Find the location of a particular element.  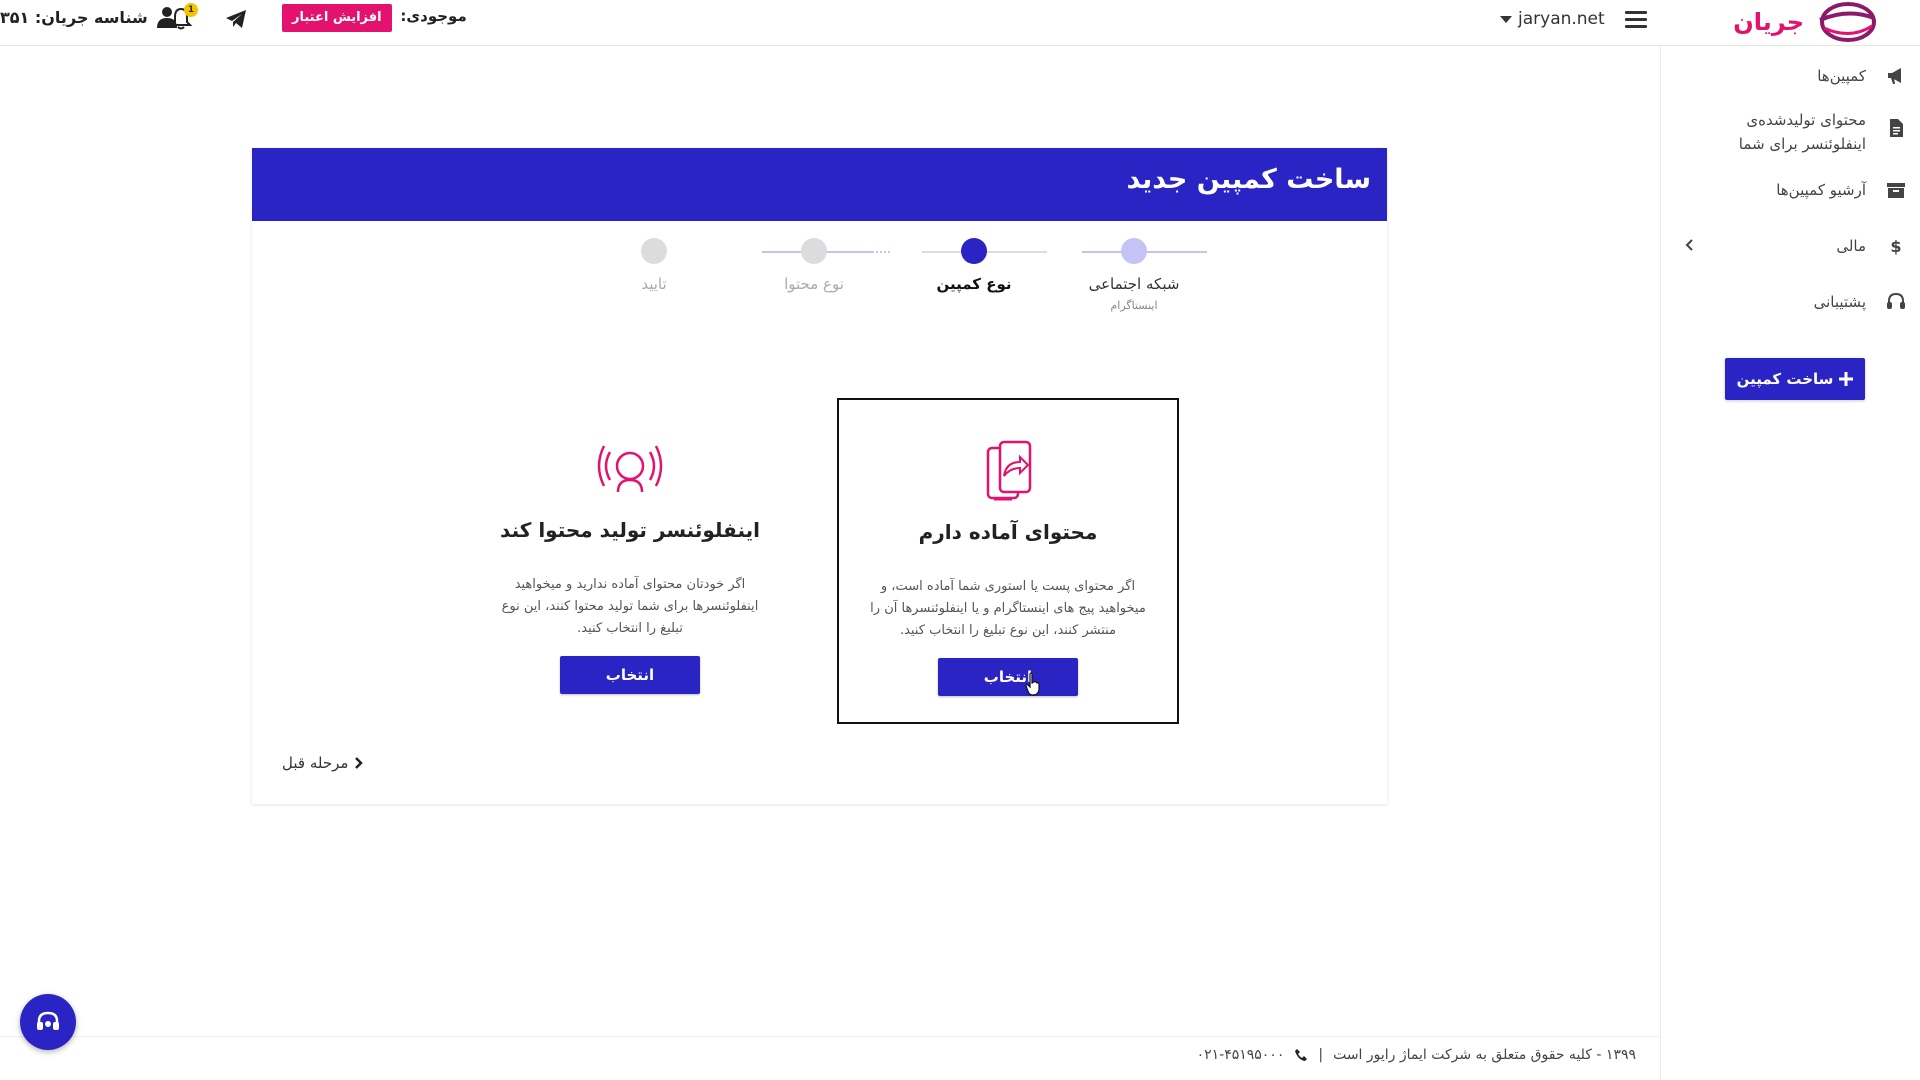

step-social-network: شبکه اجتماعی اینستاگرام is located at coordinates (1134, 275).